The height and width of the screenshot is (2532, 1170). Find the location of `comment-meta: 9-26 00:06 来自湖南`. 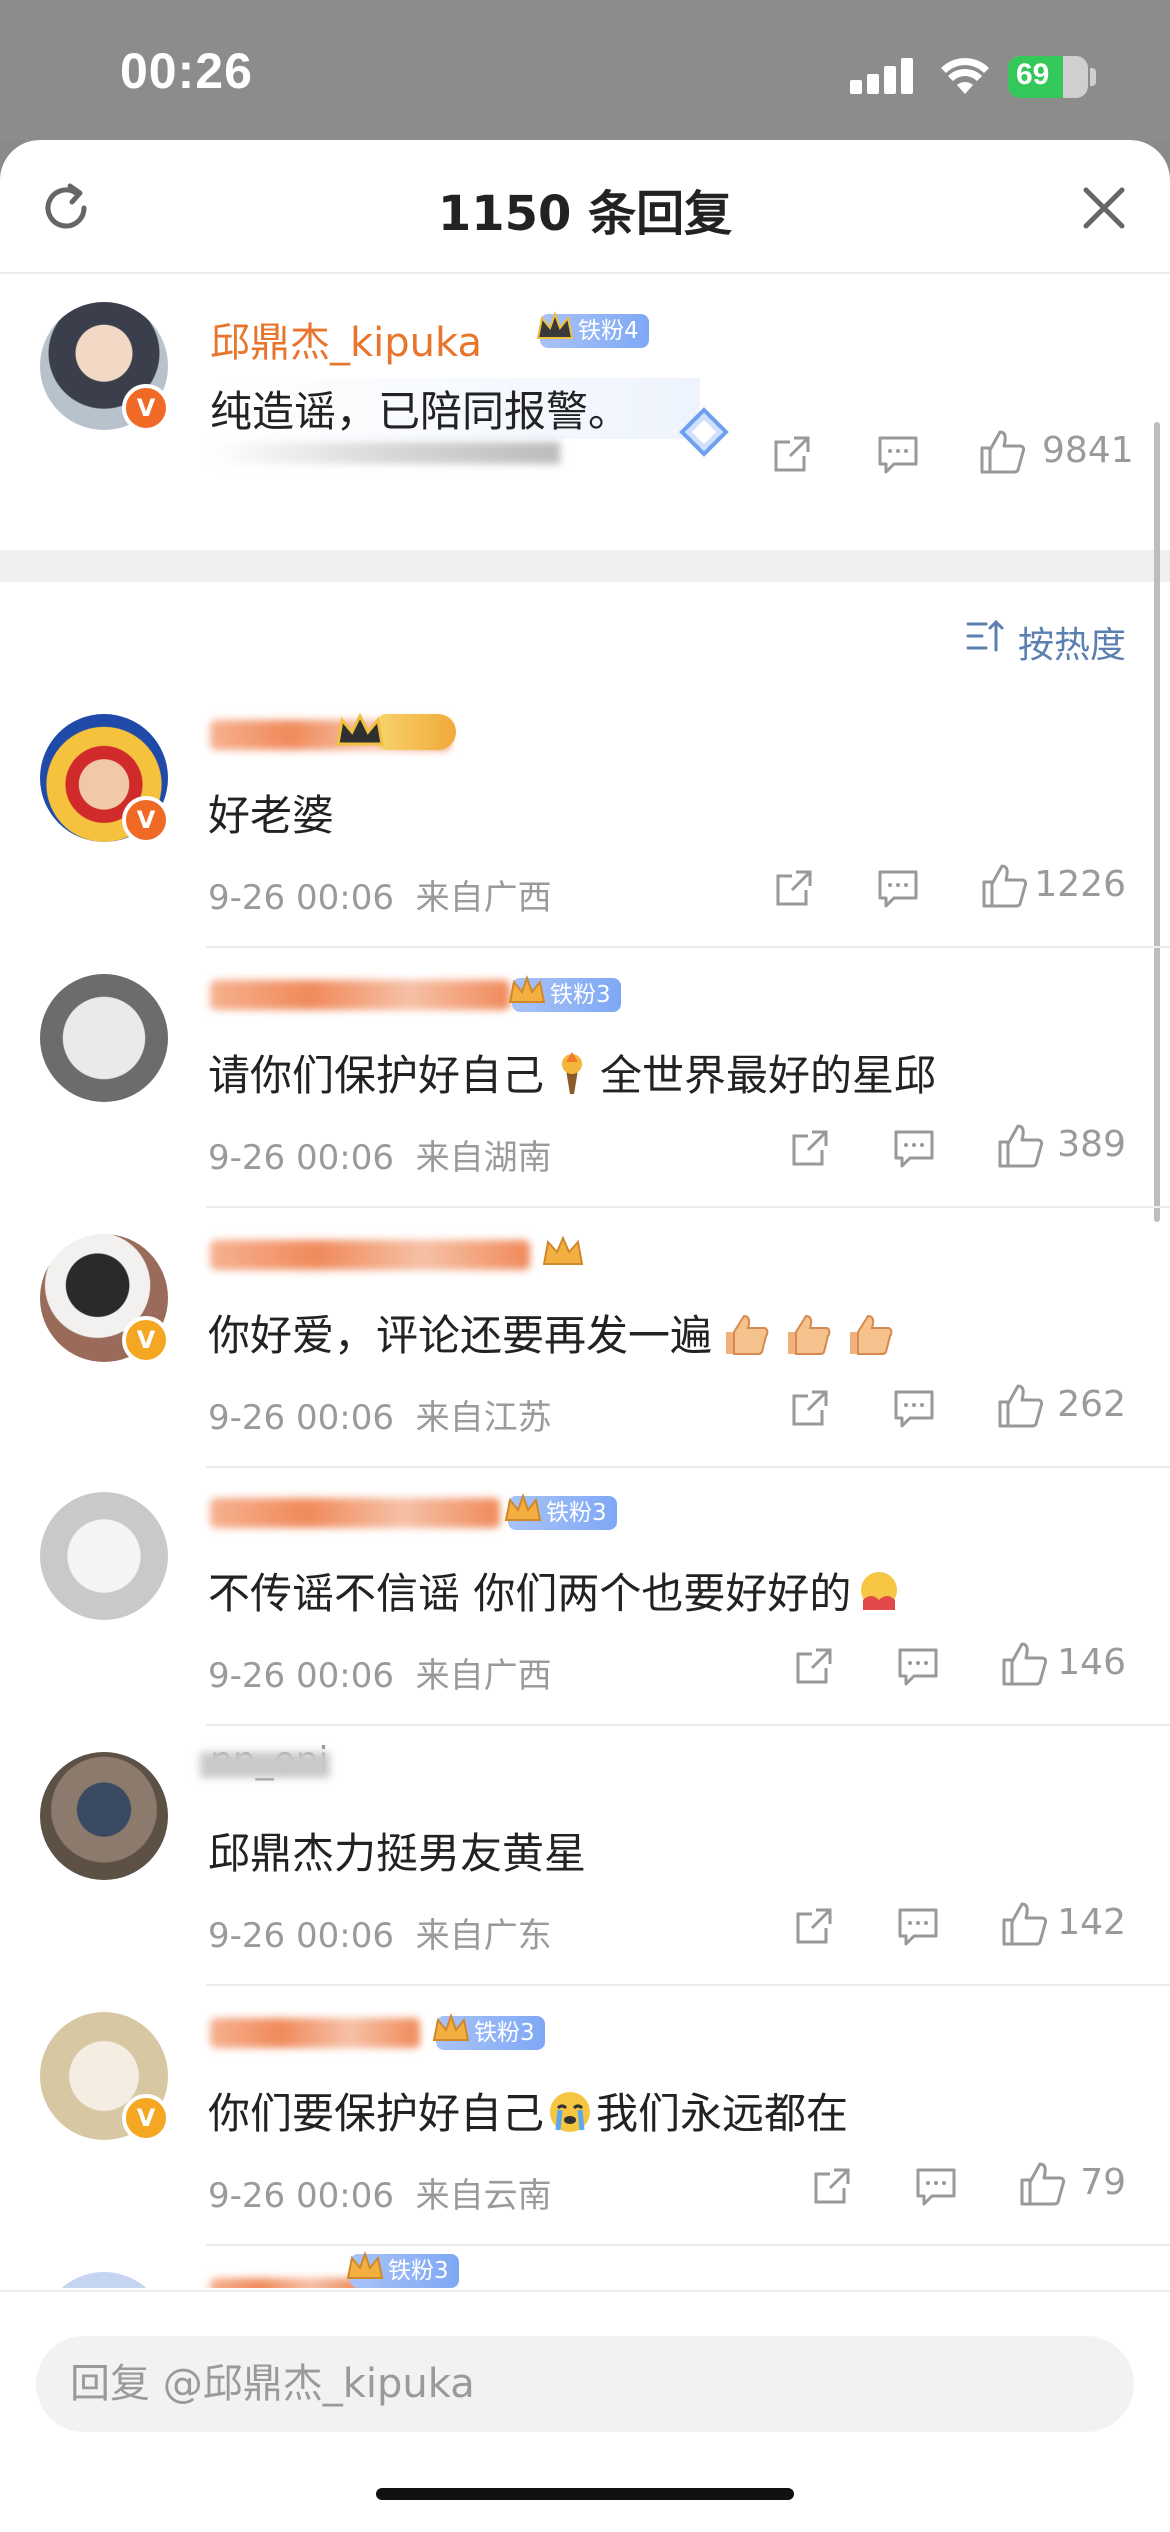

comment-meta: 9-26 00:06 来自湖南 is located at coordinates (380, 1154).